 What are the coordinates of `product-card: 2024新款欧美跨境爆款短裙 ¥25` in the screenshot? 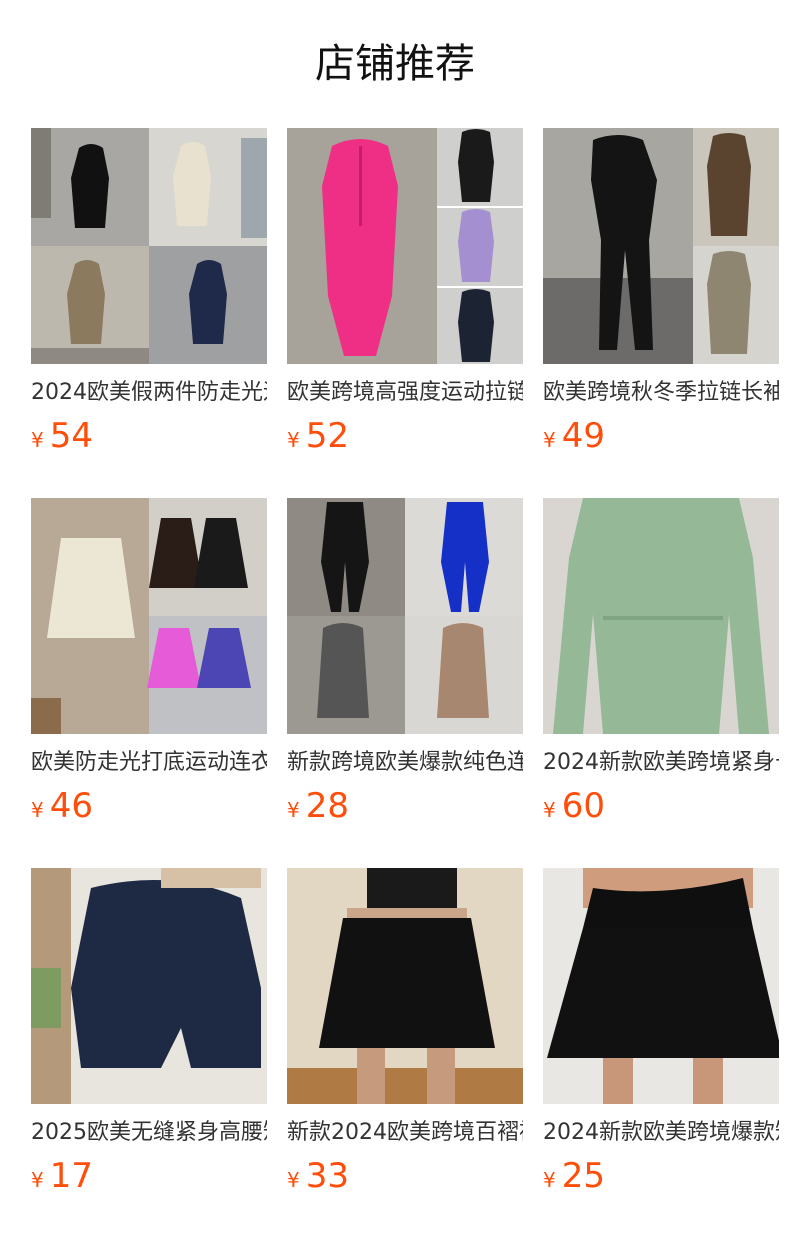 It's located at (661, 1053).